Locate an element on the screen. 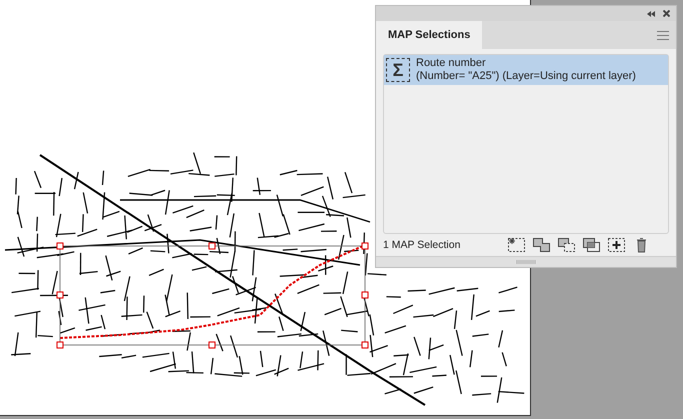 This screenshot has height=419, width=683. plus-square-button is located at coordinates (616, 245).